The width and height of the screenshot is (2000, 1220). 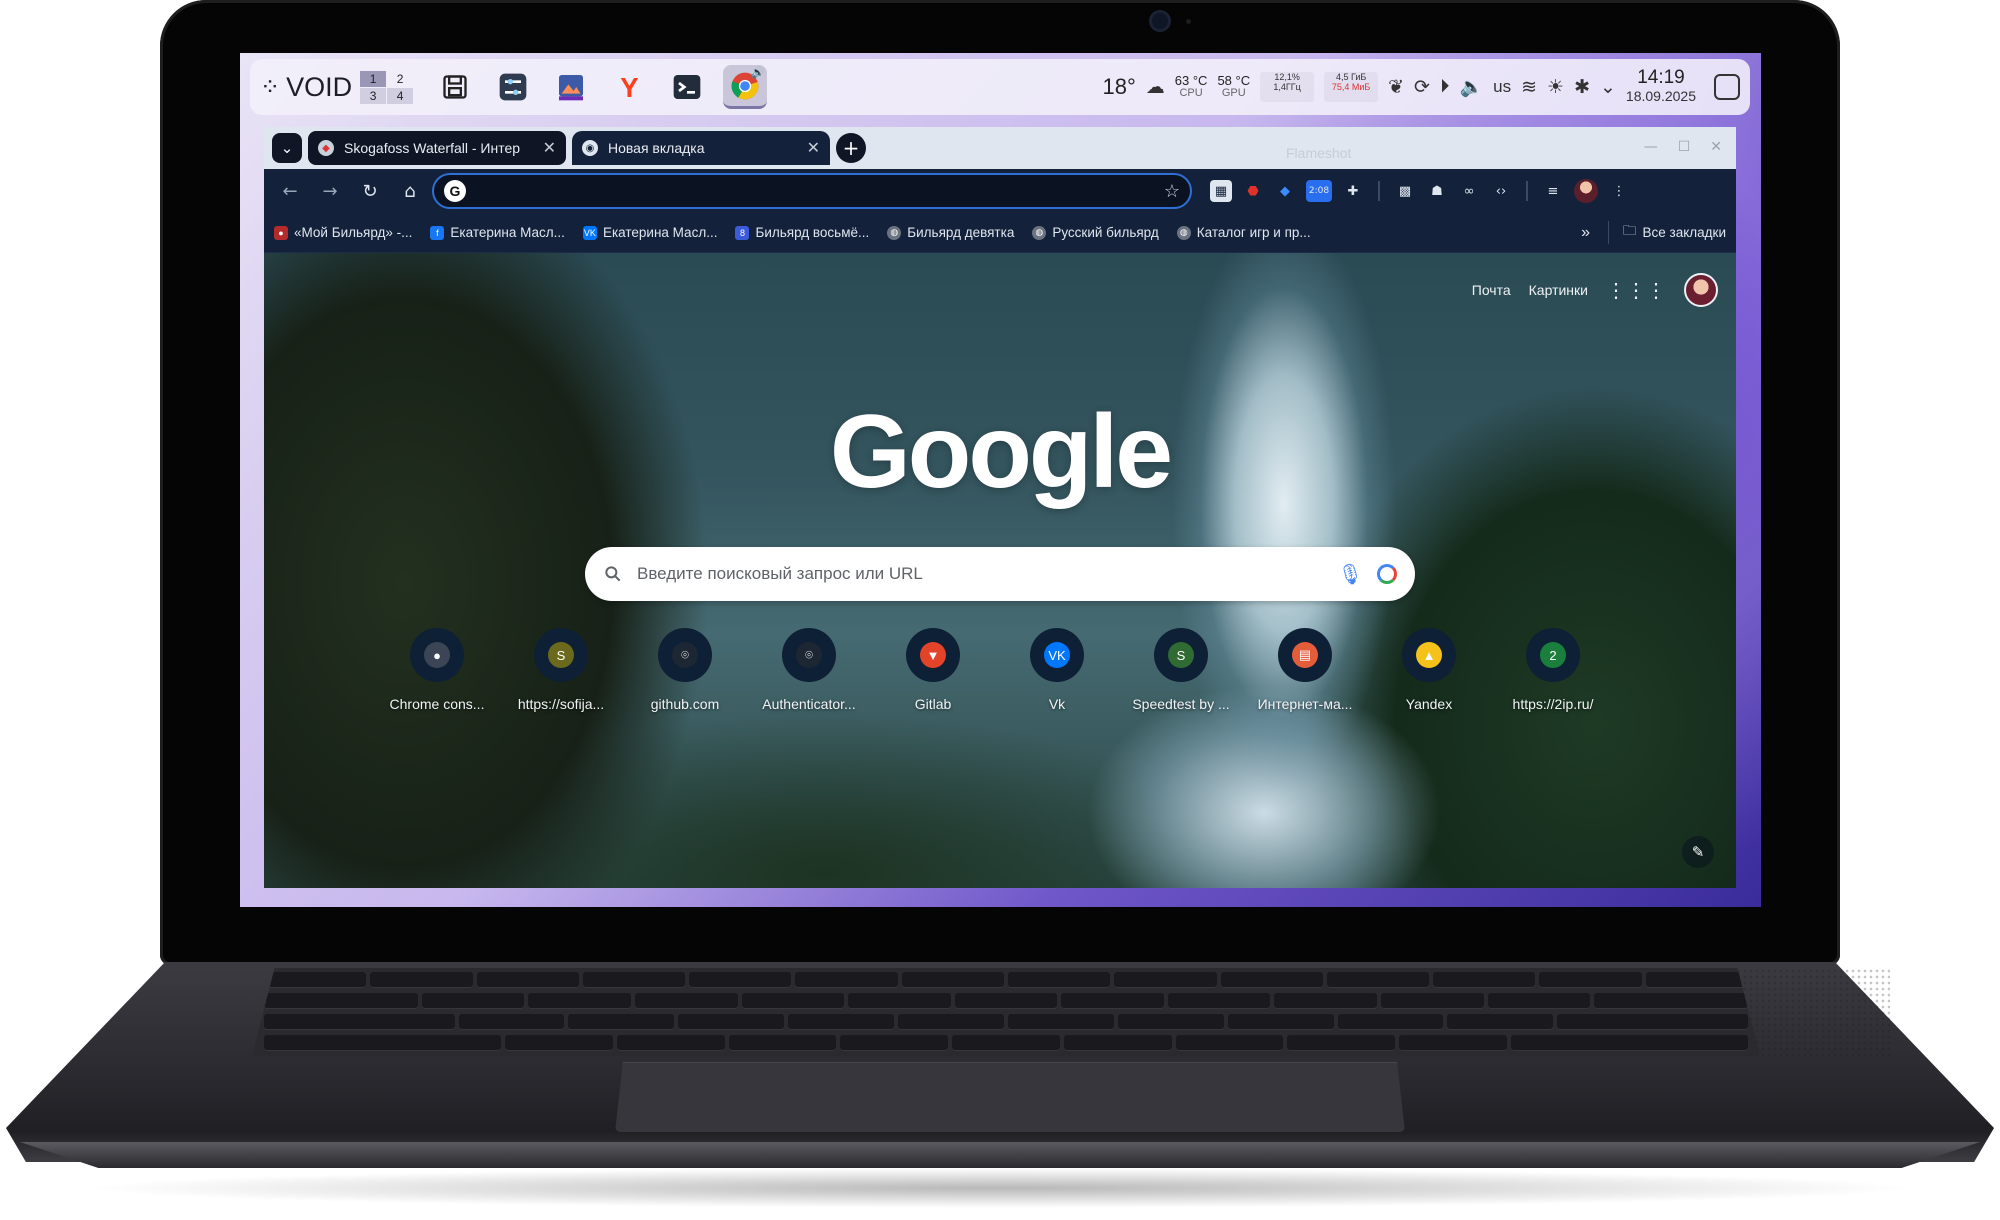 I want to click on memory-swap-value: 75,4 МиБ, so click(x=1351, y=87).